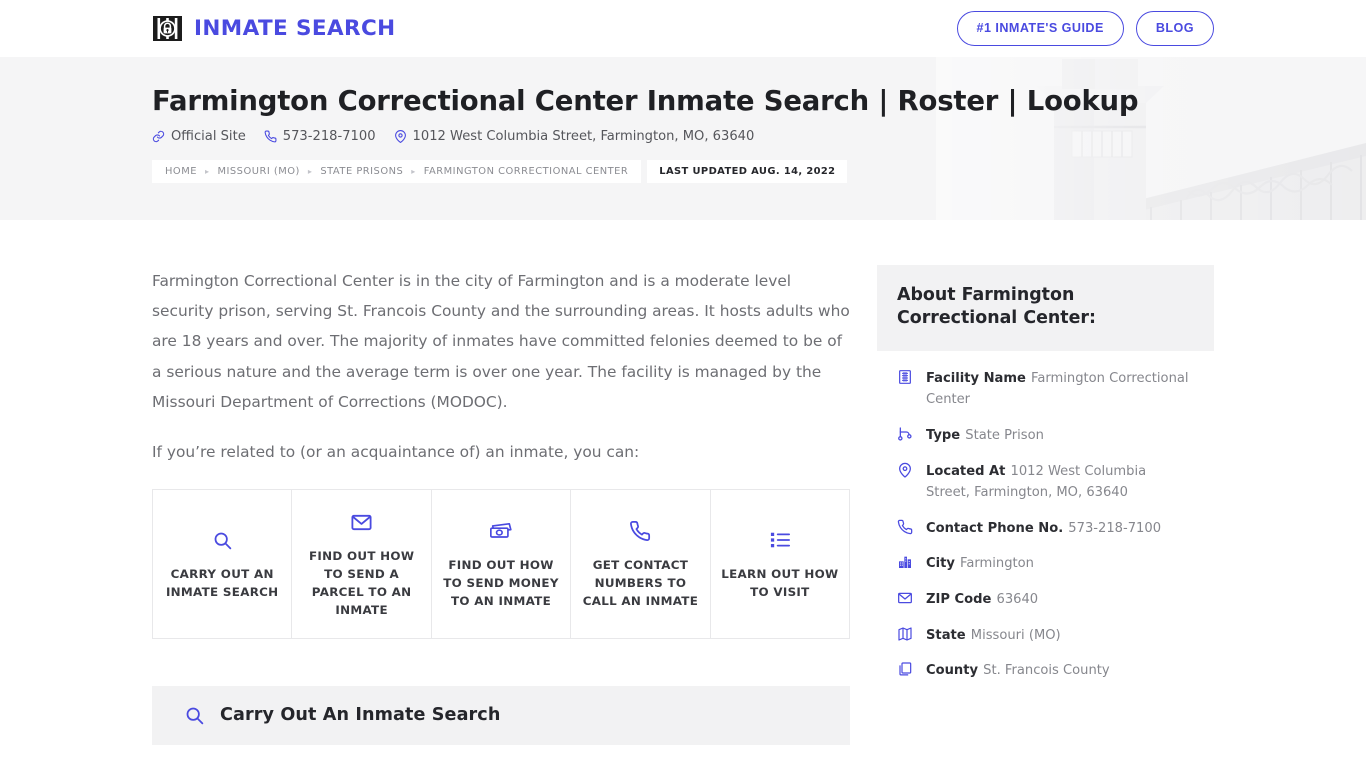  I want to click on building-icon, so click(906, 388).